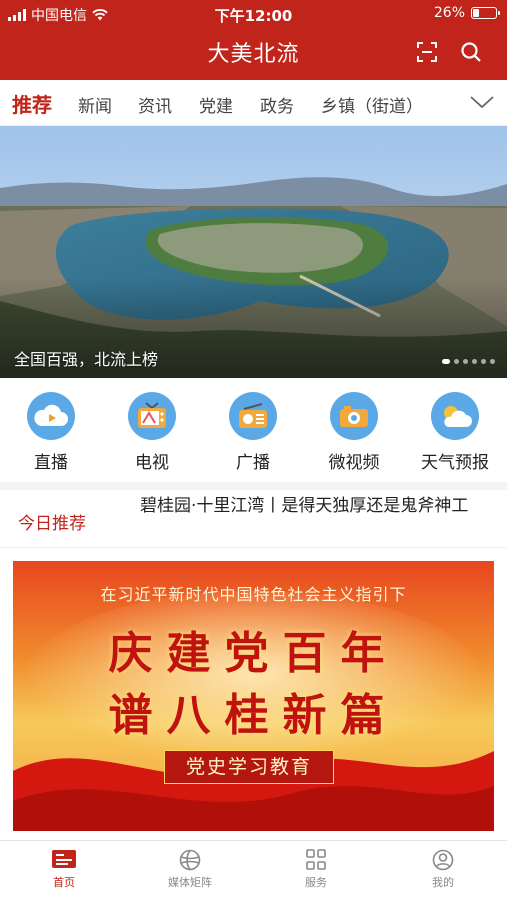 Image resolution: width=507 pixels, height=900 pixels. I want to click on banner-caption: 全国百强，北流上榜, so click(86, 359).